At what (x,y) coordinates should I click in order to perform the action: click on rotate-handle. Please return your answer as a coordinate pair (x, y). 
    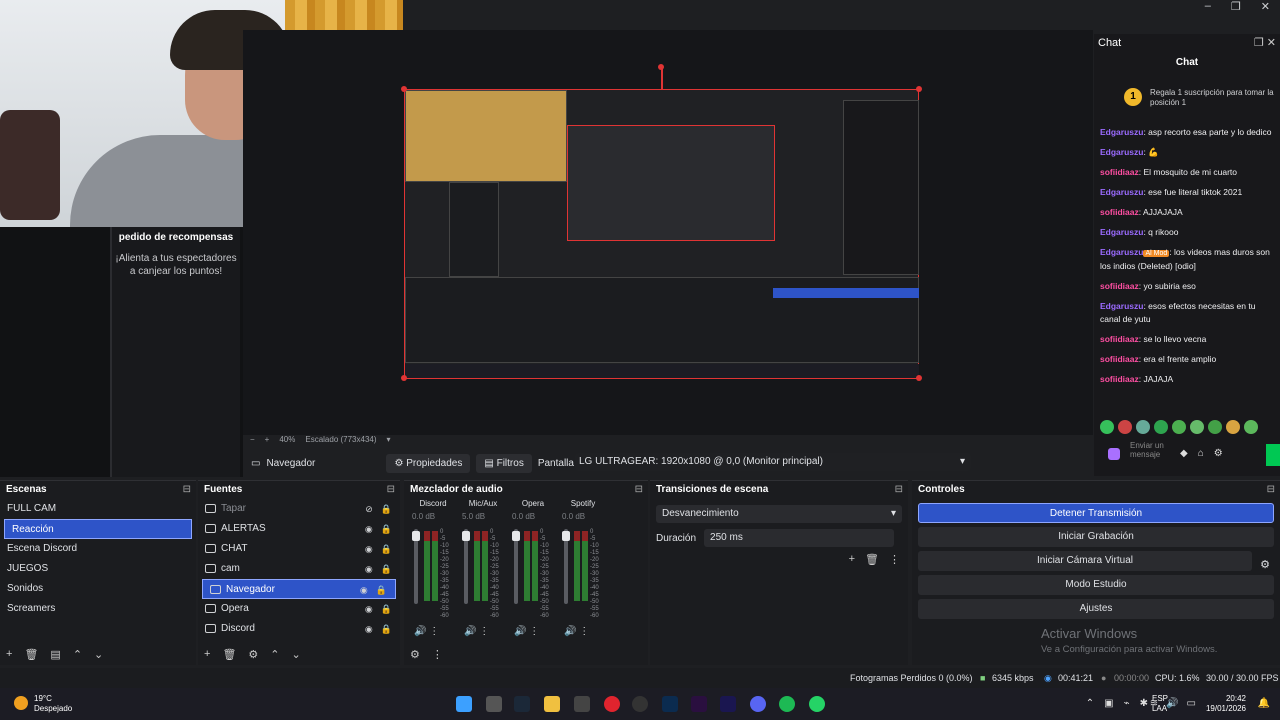
    Looking at the image, I should click on (661, 67).